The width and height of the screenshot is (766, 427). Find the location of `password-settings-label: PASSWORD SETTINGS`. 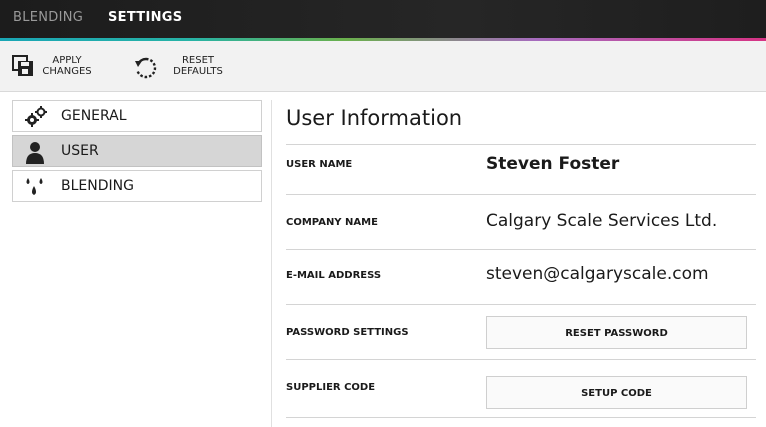

password-settings-label: PASSWORD SETTINGS is located at coordinates (347, 332).